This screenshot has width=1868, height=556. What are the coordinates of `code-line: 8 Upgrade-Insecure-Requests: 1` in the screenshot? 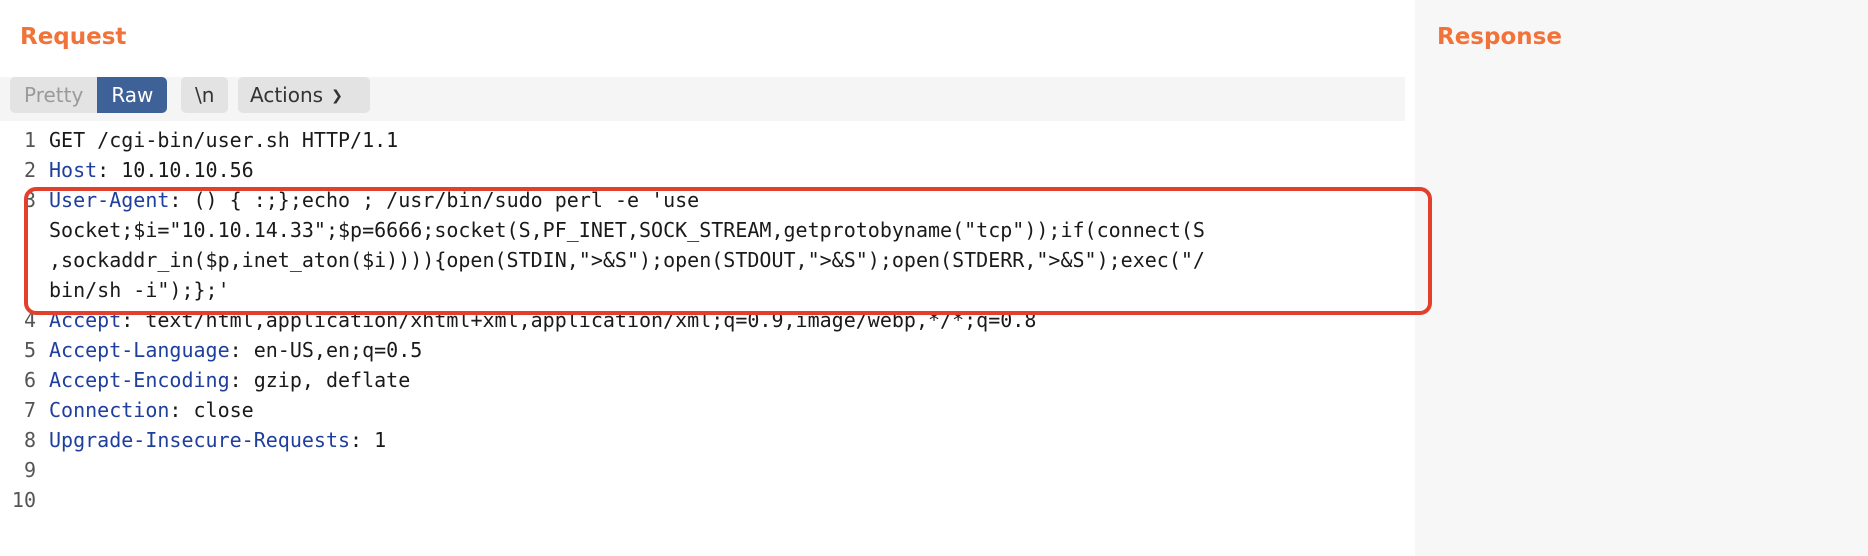 It's located at (702, 440).